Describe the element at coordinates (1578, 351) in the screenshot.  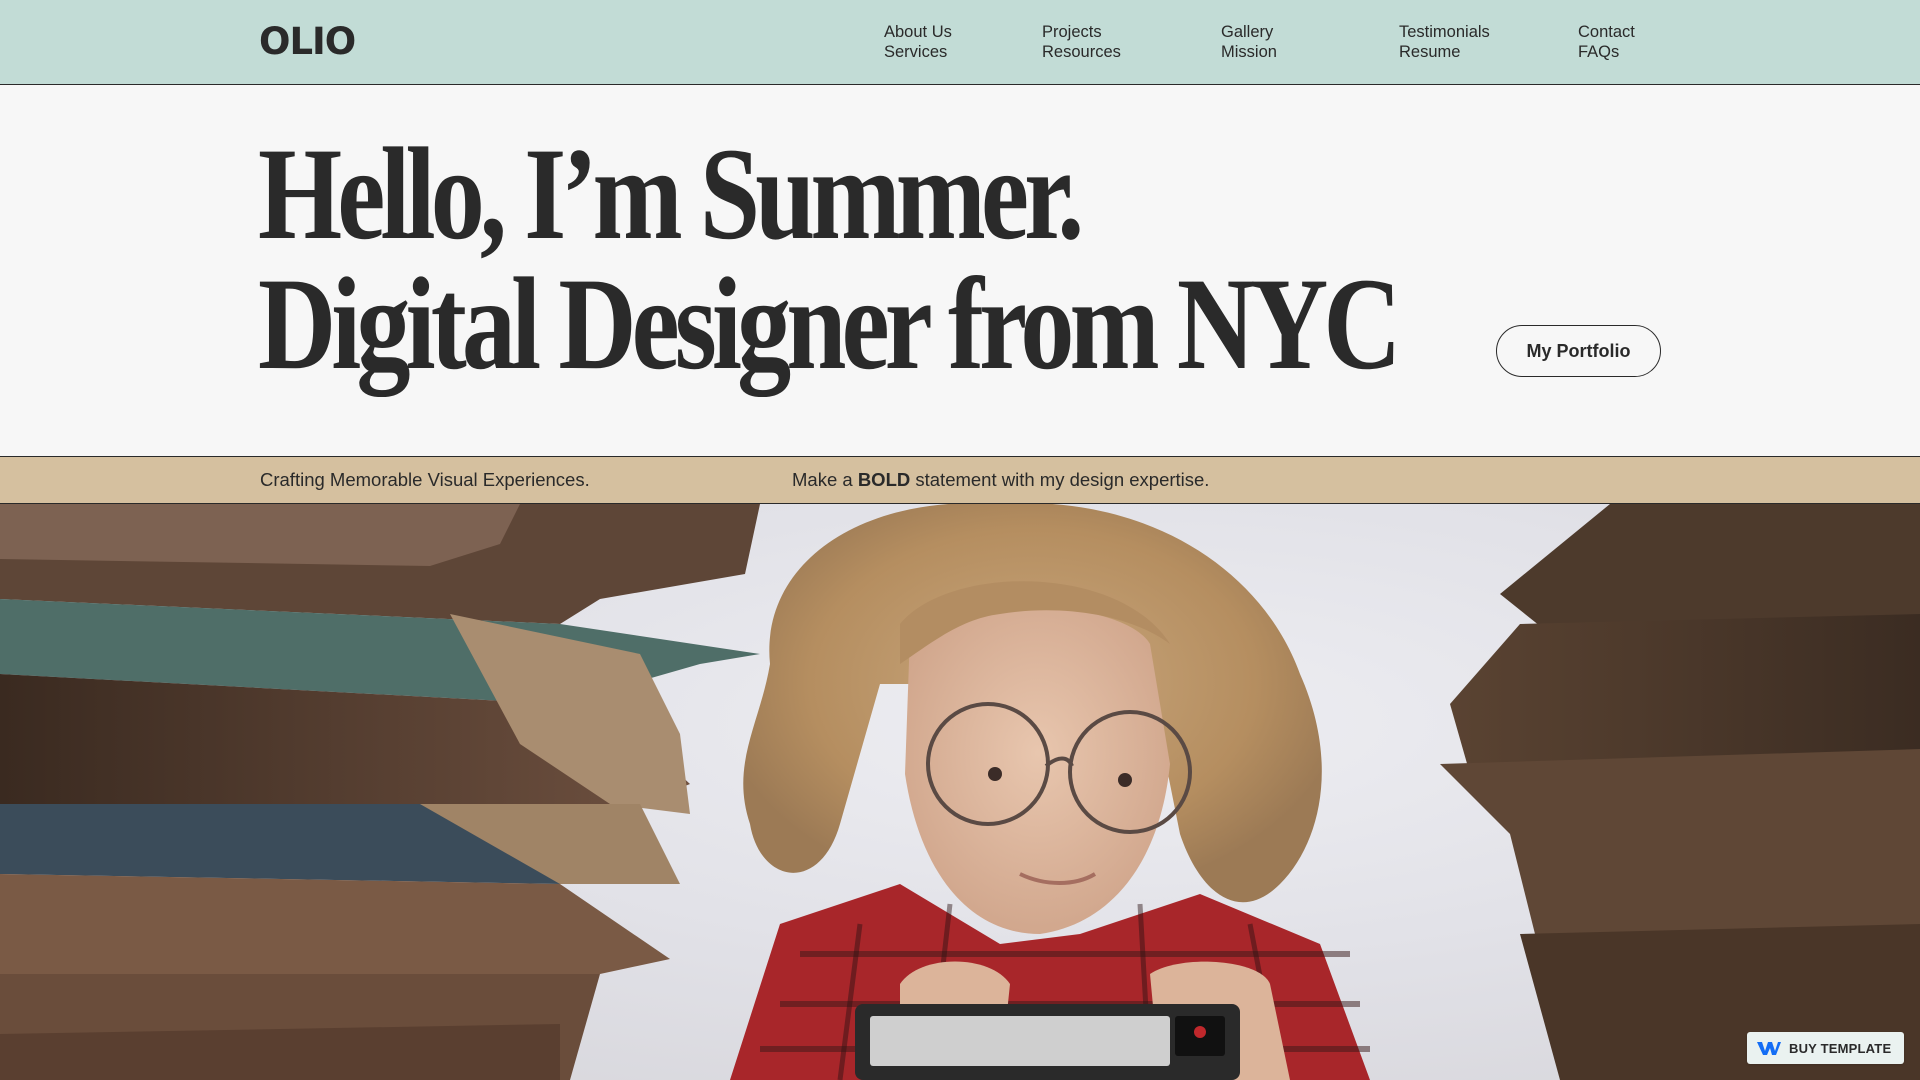
I see `my-portfolio-button: My Portfolio` at that location.